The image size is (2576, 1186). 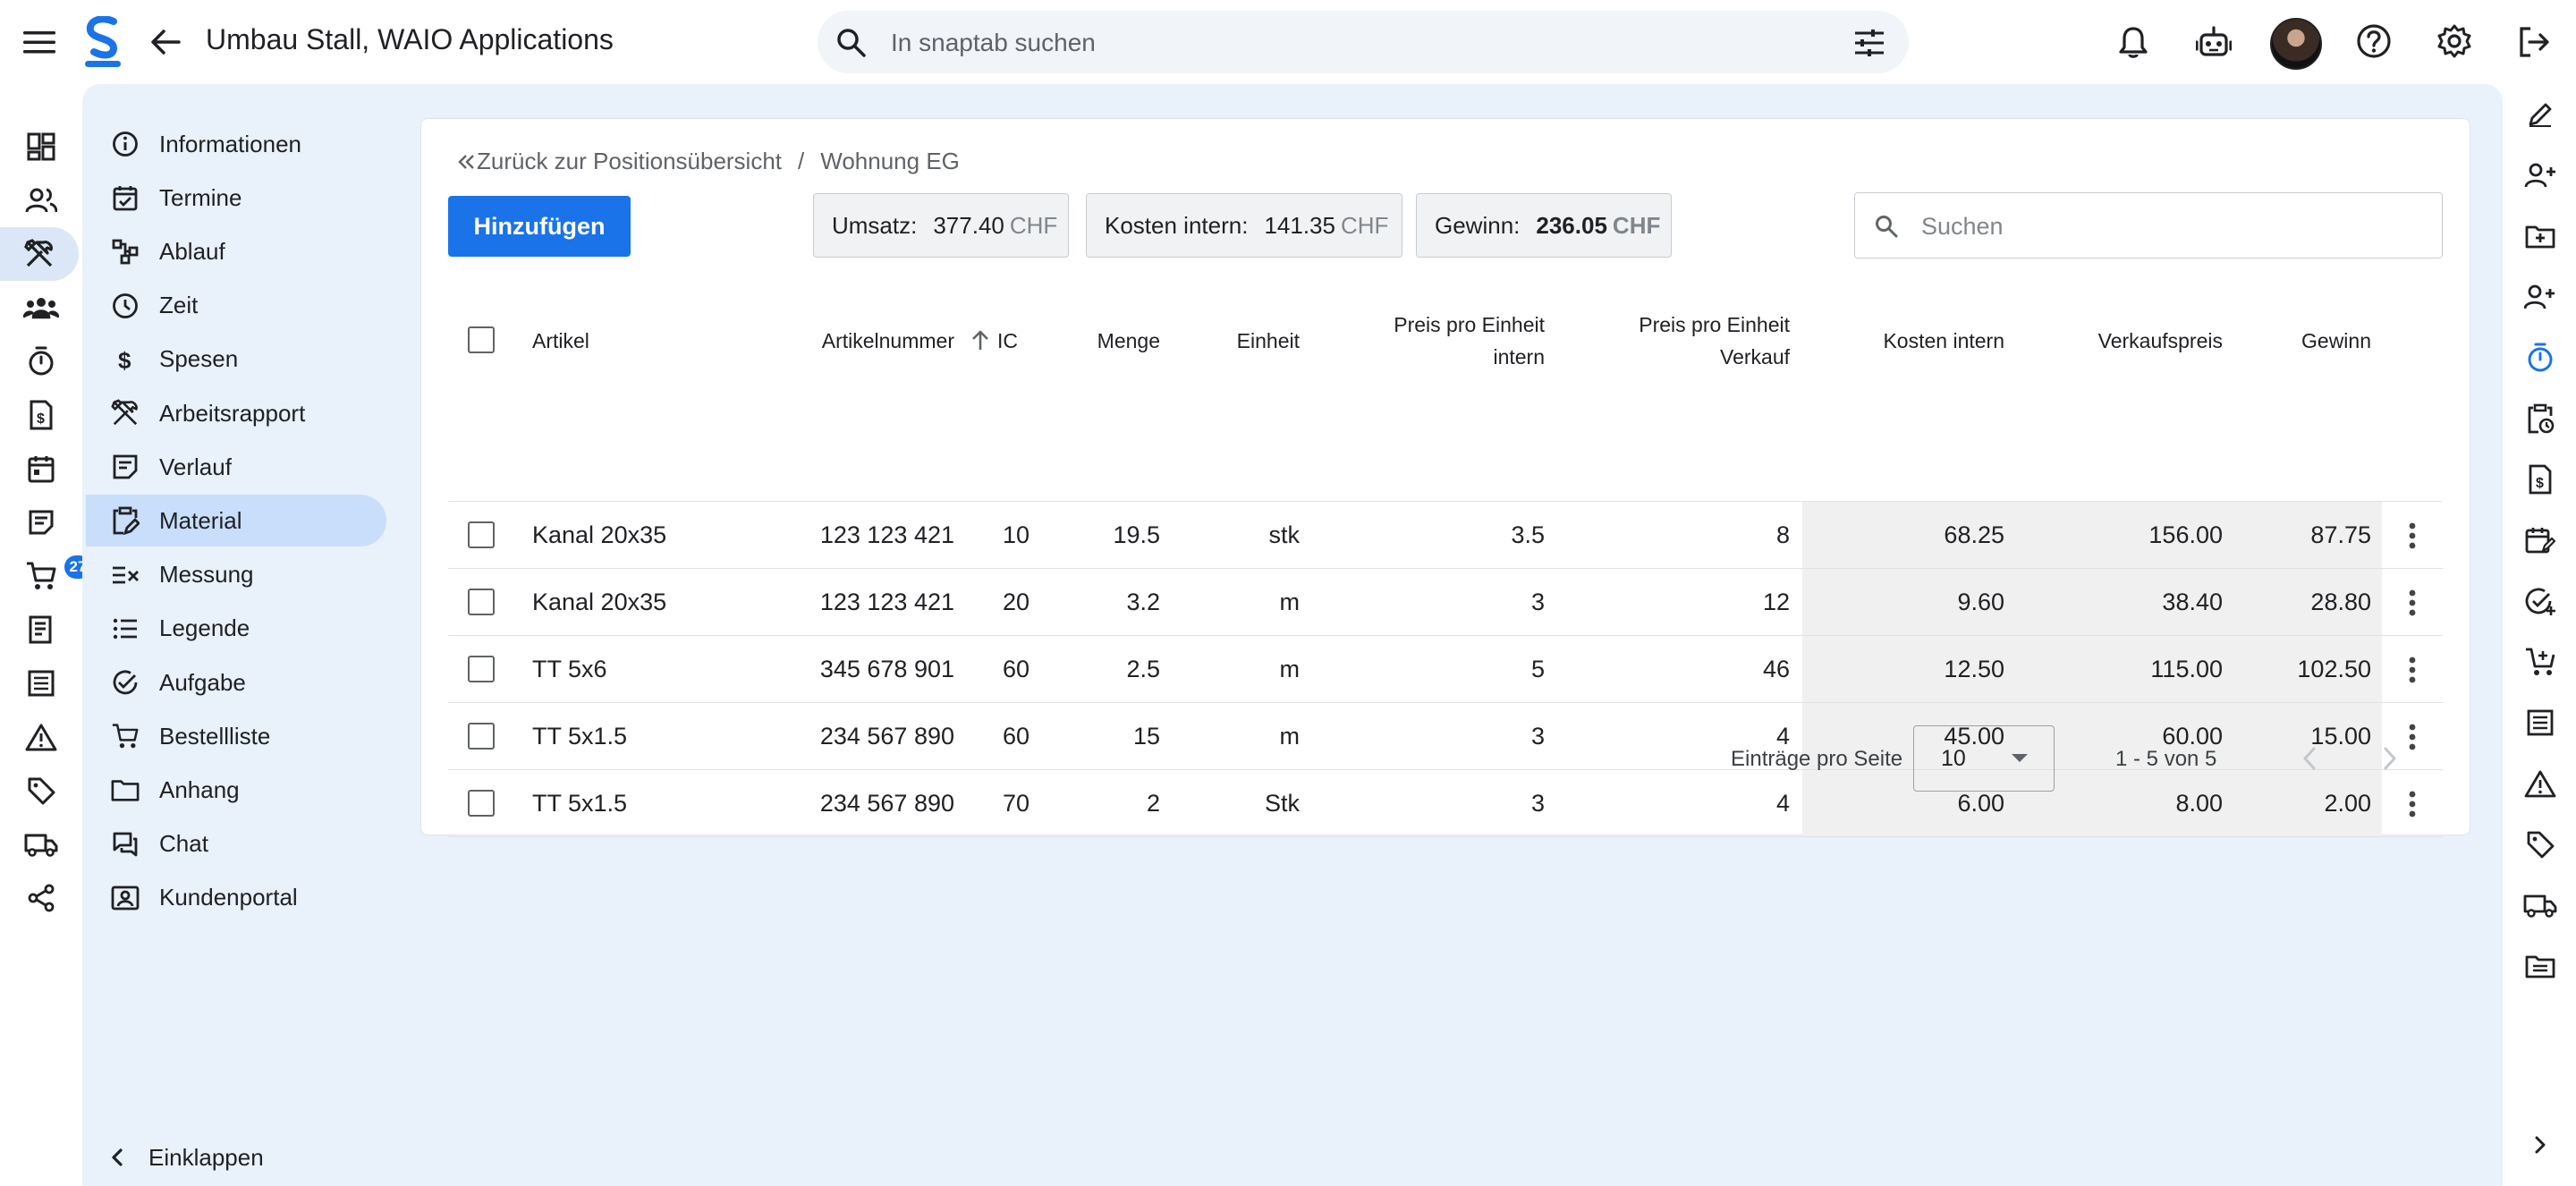 What do you see at coordinates (2454, 41) in the screenshot?
I see `settings-gear-icon` at bounding box center [2454, 41].